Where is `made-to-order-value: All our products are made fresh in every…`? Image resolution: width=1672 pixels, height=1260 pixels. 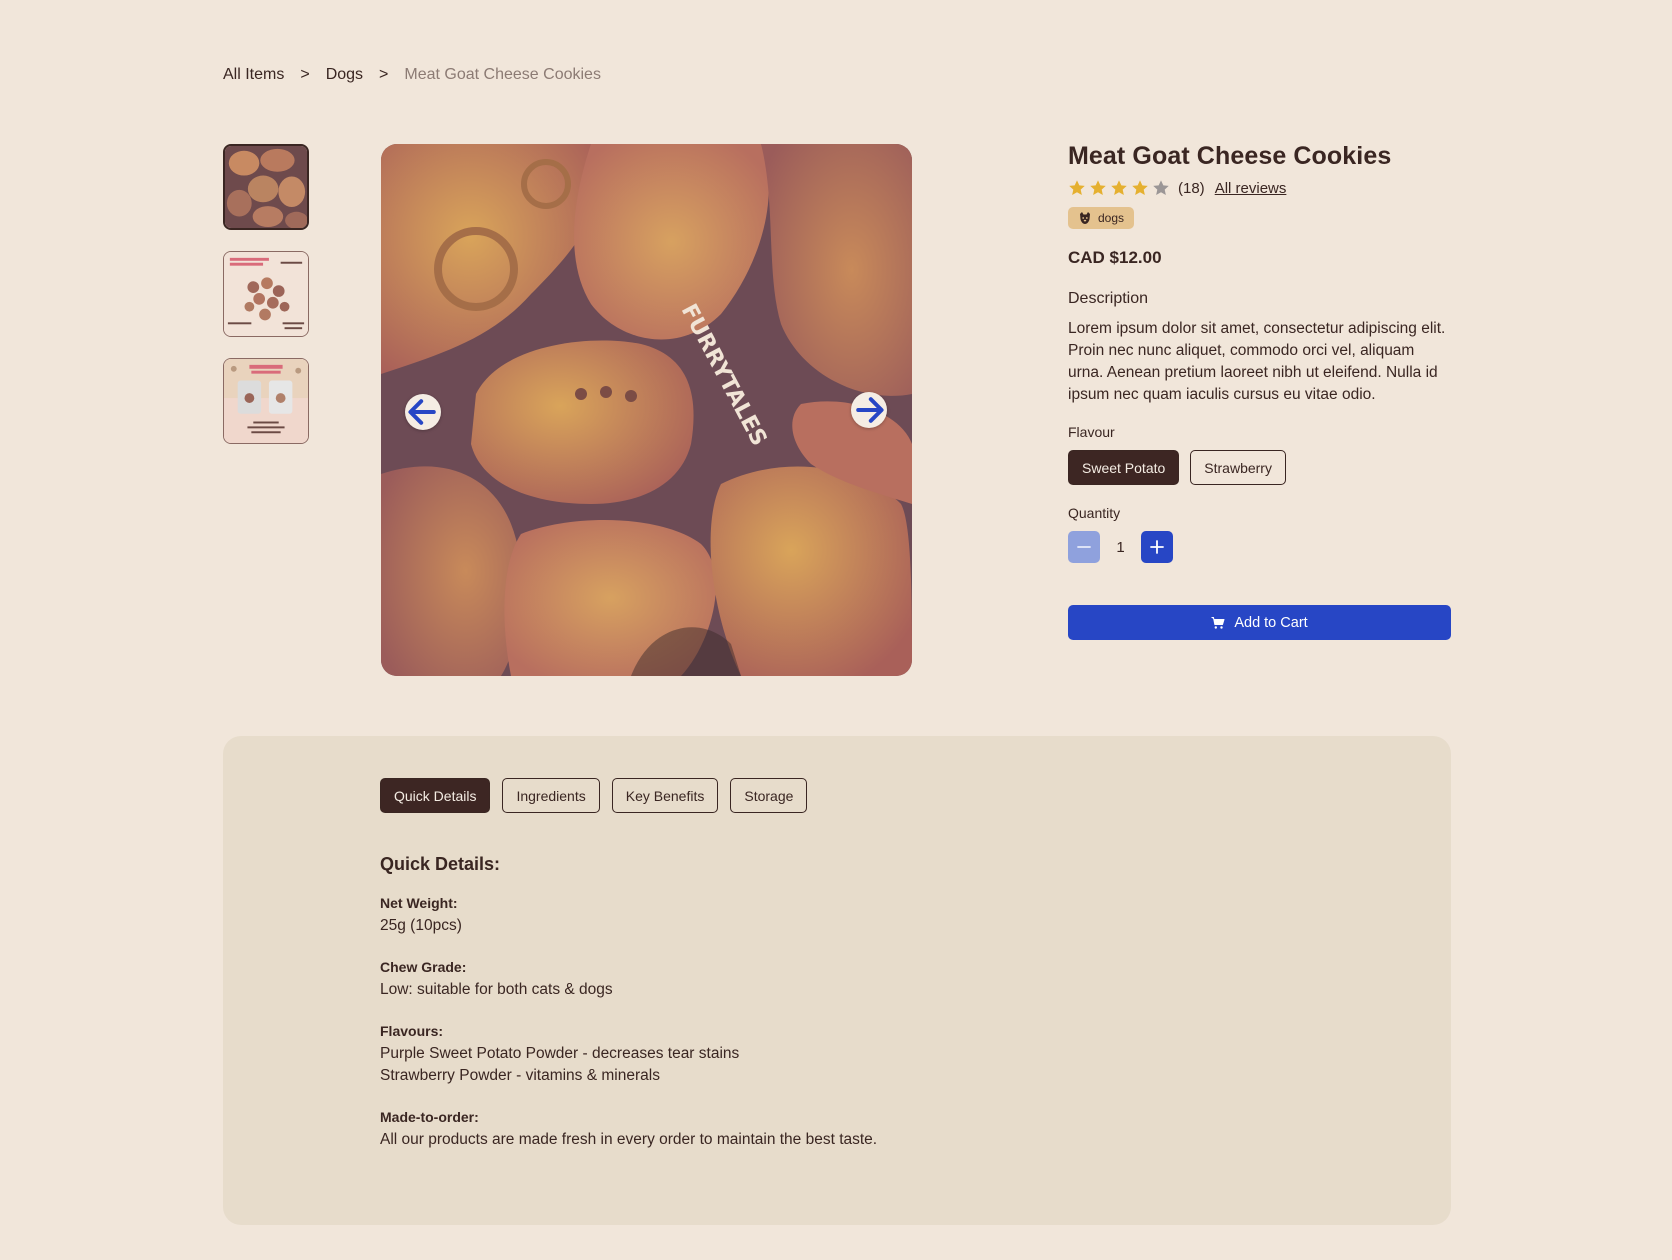
made-to-order-value: All our products are made fresh in every… is located at coordinates (629, 1139).